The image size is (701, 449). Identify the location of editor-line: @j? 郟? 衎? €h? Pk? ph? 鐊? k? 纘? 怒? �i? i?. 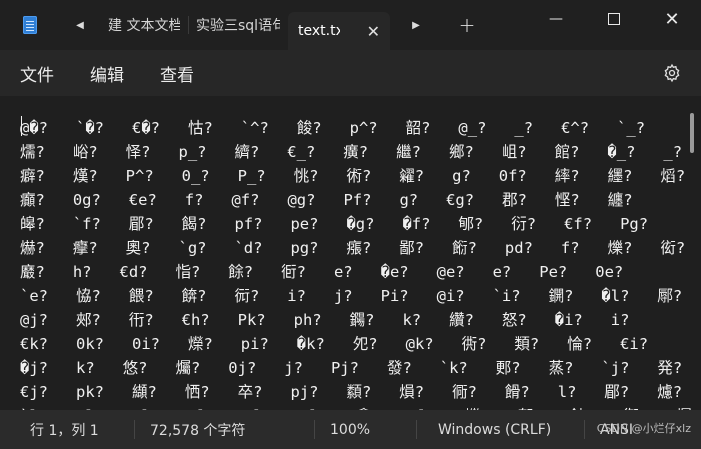
(325, 320).